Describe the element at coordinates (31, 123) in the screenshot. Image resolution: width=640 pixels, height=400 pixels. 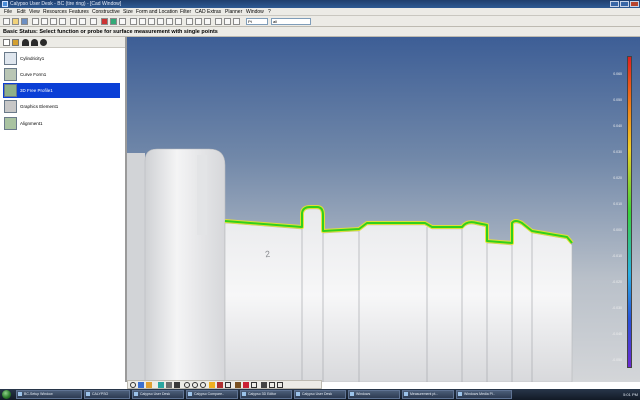
I see `feature-label: Alignment1` at that location.